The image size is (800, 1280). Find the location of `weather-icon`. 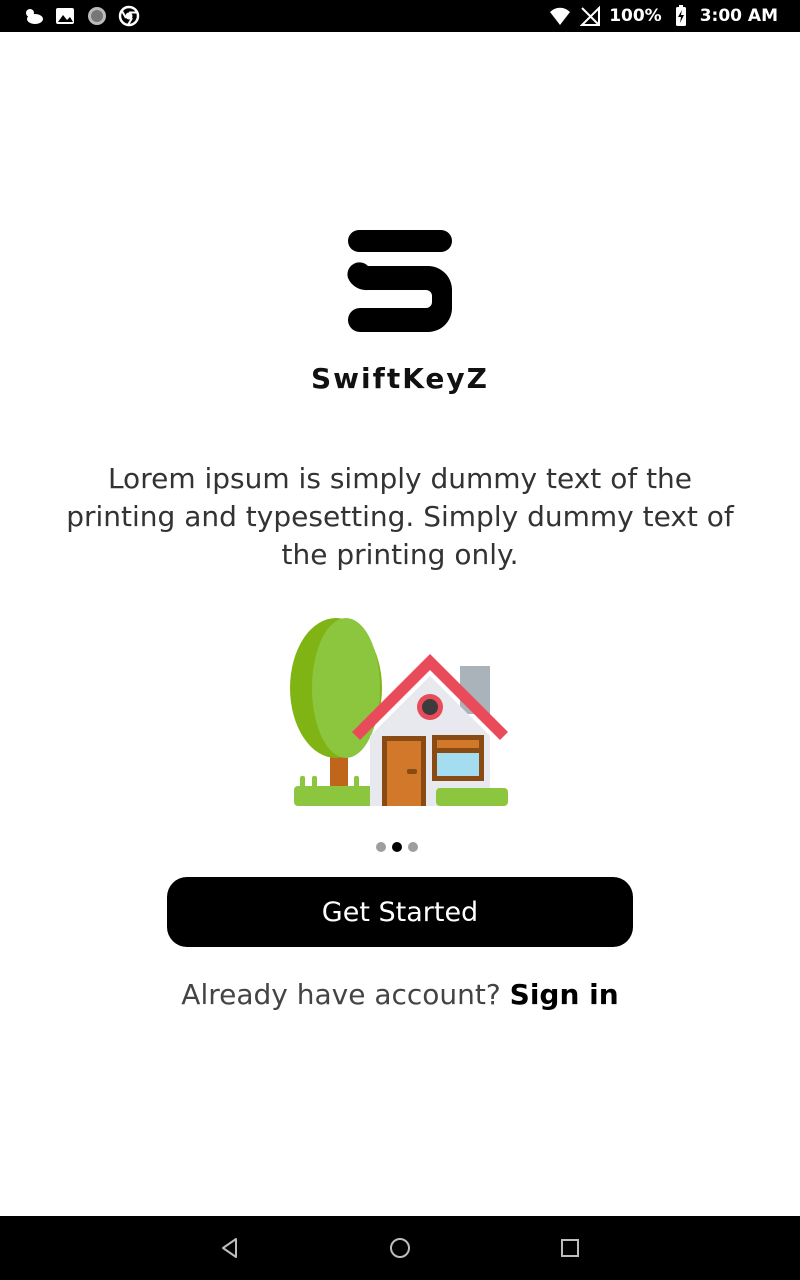

weather-icon is located at coordinates (34, 16).